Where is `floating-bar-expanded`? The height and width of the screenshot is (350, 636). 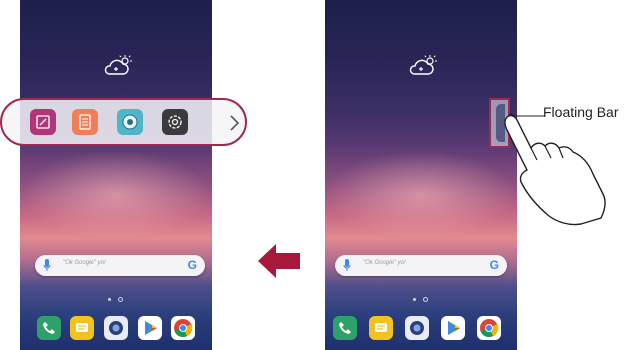
floating-bar-expanded is located at coordinates (123, 122).